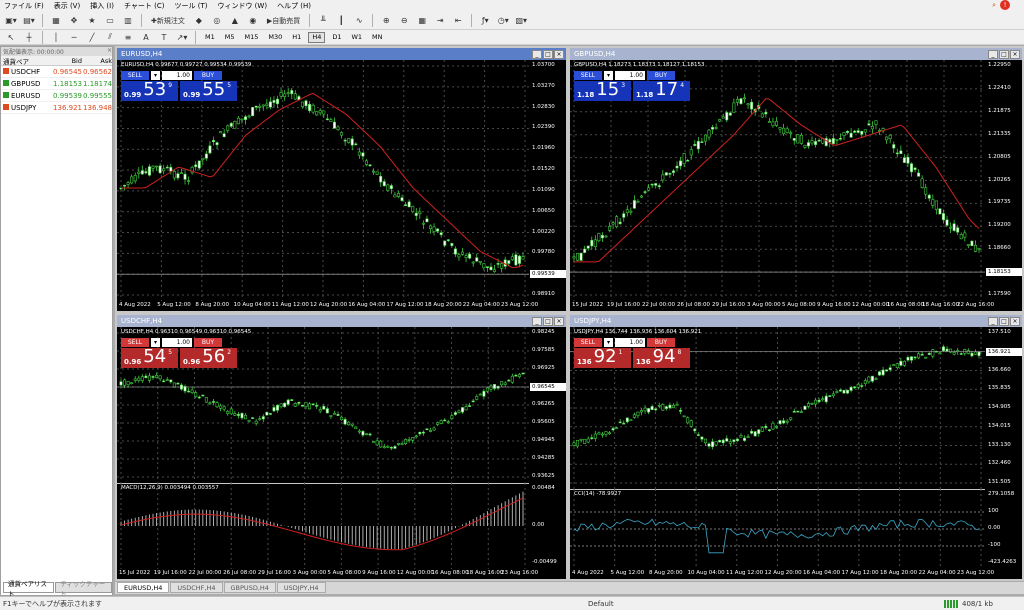 The height and width of the screenshot is (610, 1024). I want to click on menu-chart: チャート (C), so click(144, 6).